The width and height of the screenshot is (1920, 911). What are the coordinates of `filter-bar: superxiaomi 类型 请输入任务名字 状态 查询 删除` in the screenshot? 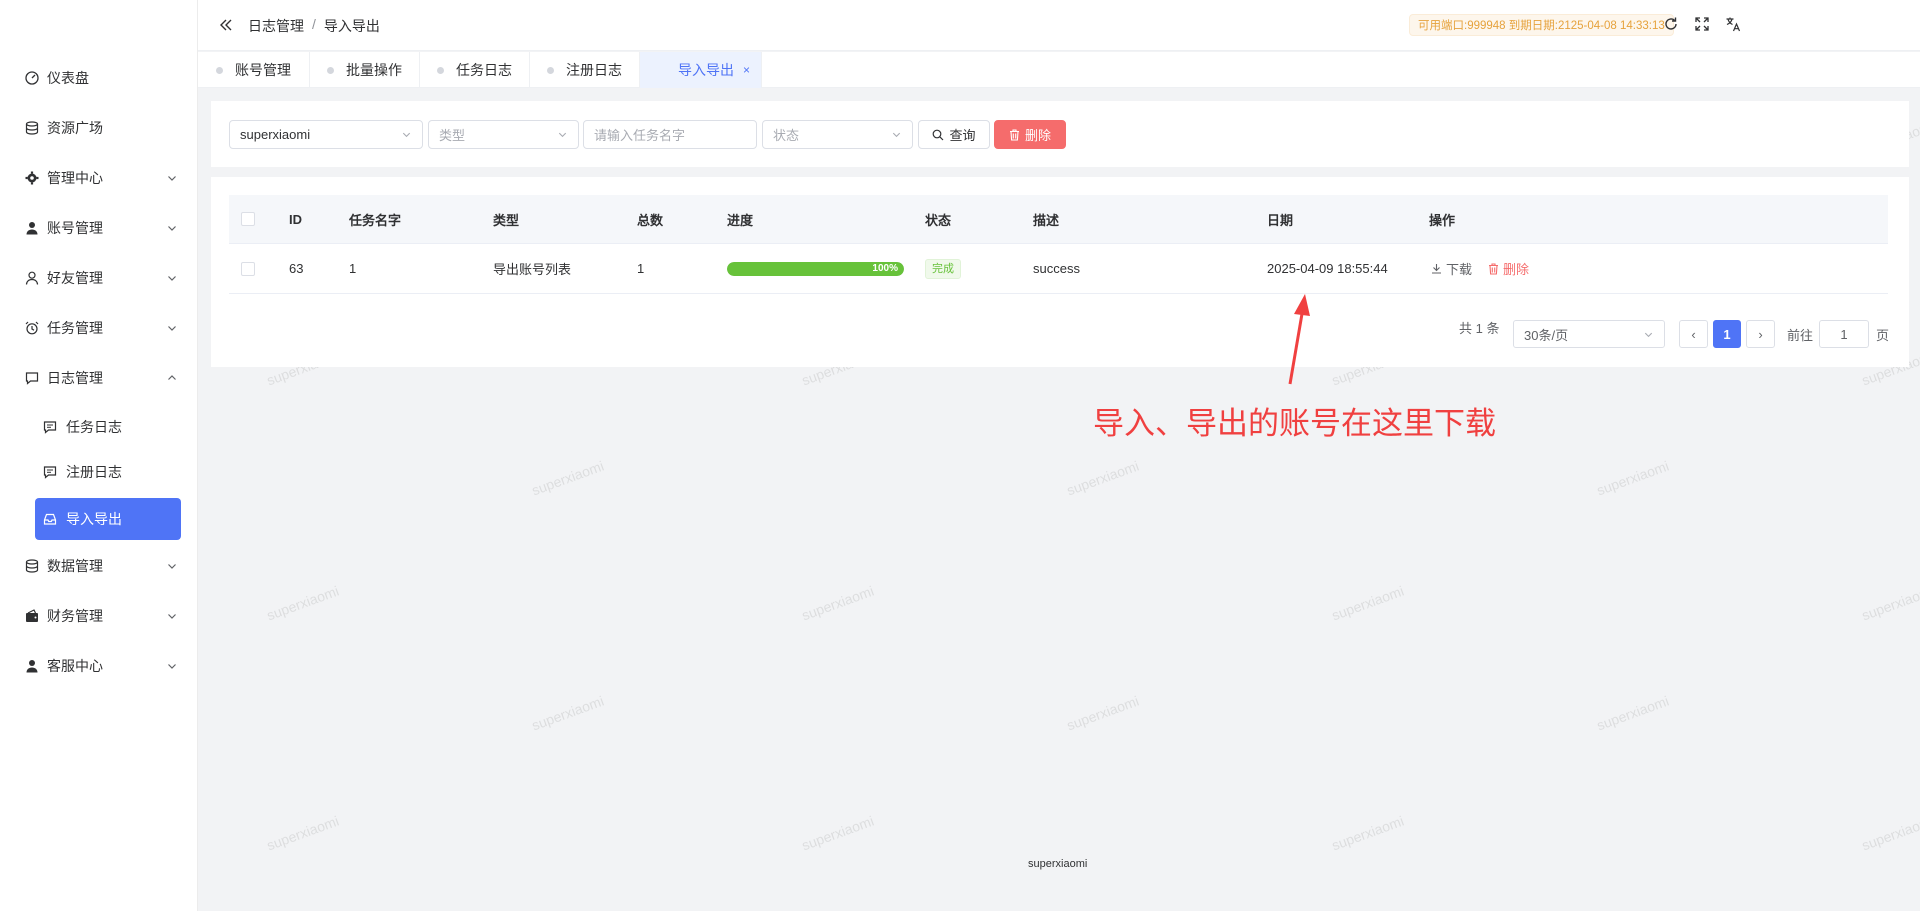 It's located at (1060, 134).